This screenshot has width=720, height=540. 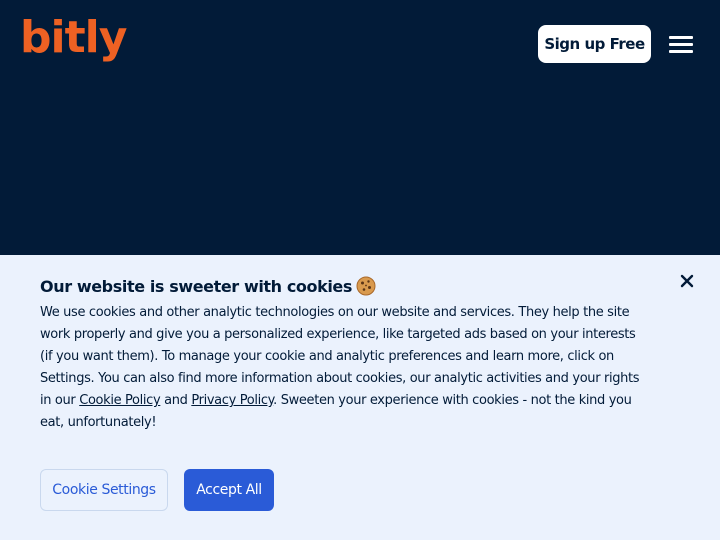 I want to click on privacy-policy-link: Privacy Policy, so click(x=232, y=400).